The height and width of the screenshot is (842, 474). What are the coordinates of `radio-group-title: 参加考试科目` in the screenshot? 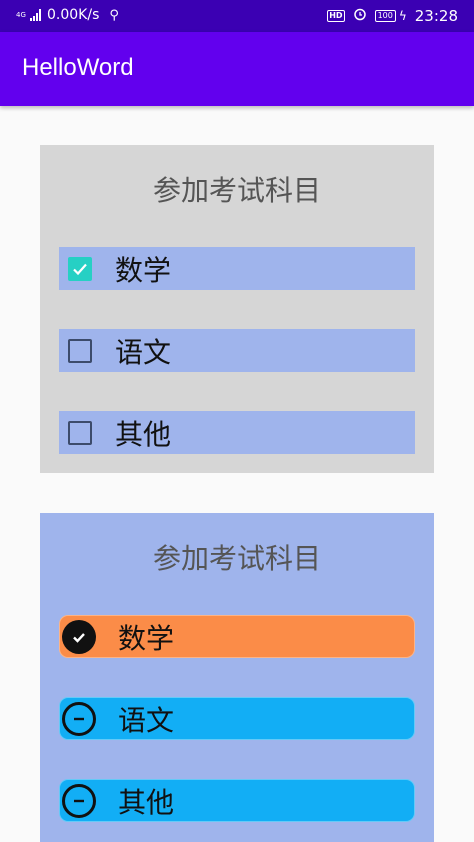 It's located at (236, 558).